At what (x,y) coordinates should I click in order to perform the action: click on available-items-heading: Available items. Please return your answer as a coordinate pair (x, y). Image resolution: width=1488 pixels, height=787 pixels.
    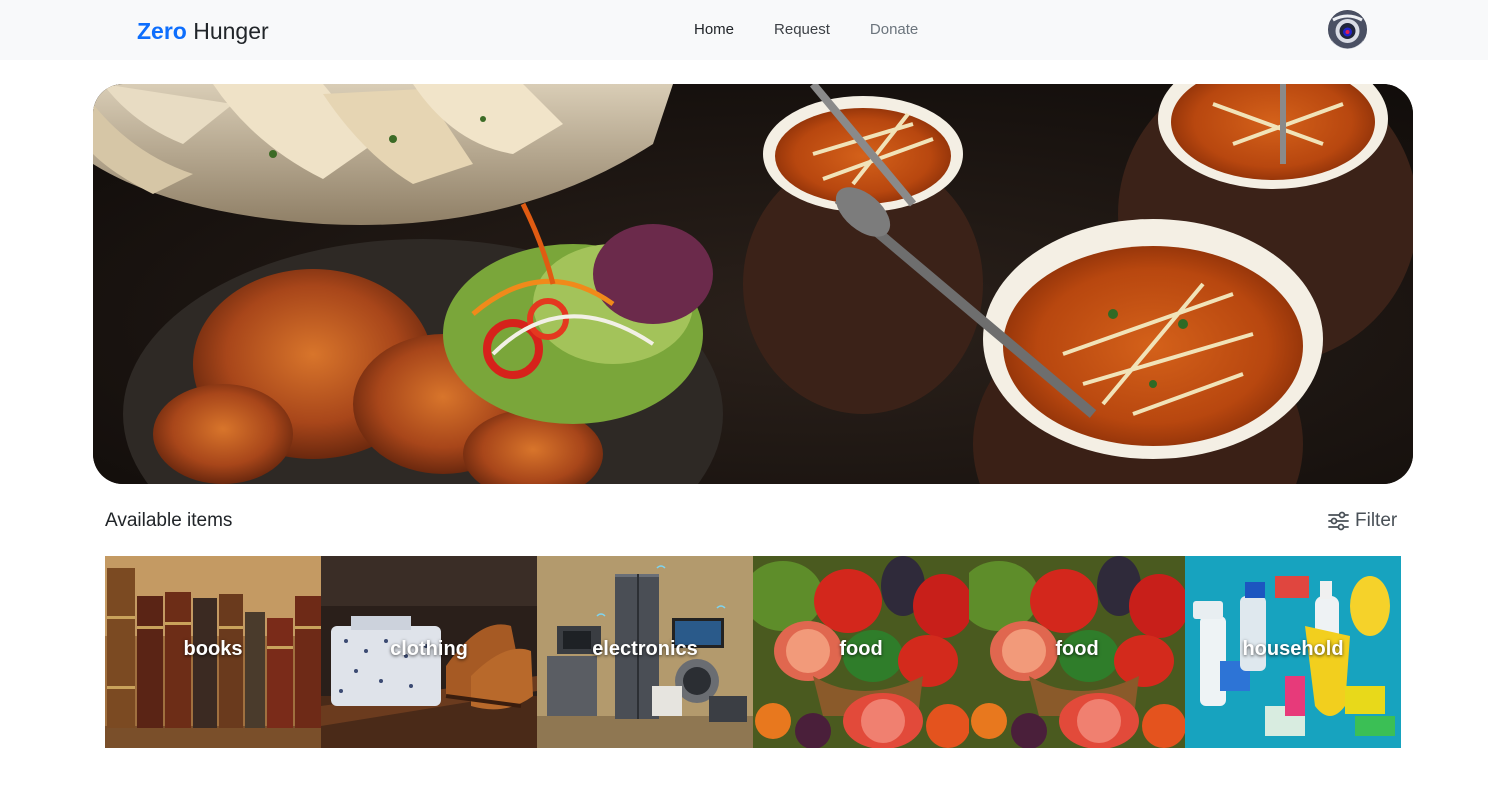
    Looking at the image, I should click on (169, 520).